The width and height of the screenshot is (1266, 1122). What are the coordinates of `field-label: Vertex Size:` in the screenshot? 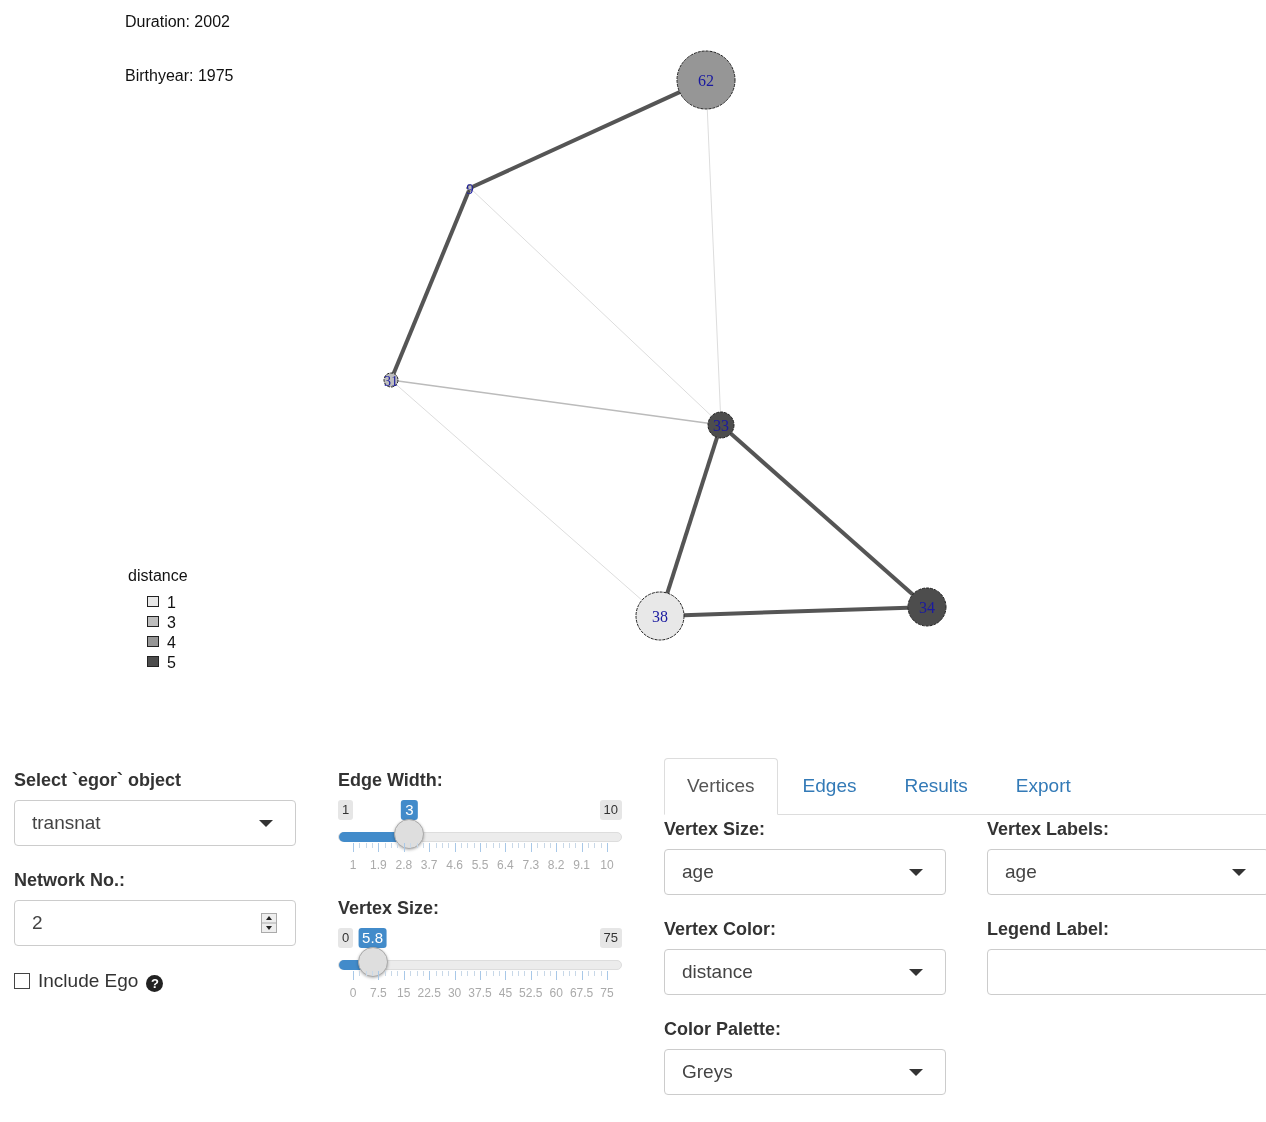 It's located at (715, 829).